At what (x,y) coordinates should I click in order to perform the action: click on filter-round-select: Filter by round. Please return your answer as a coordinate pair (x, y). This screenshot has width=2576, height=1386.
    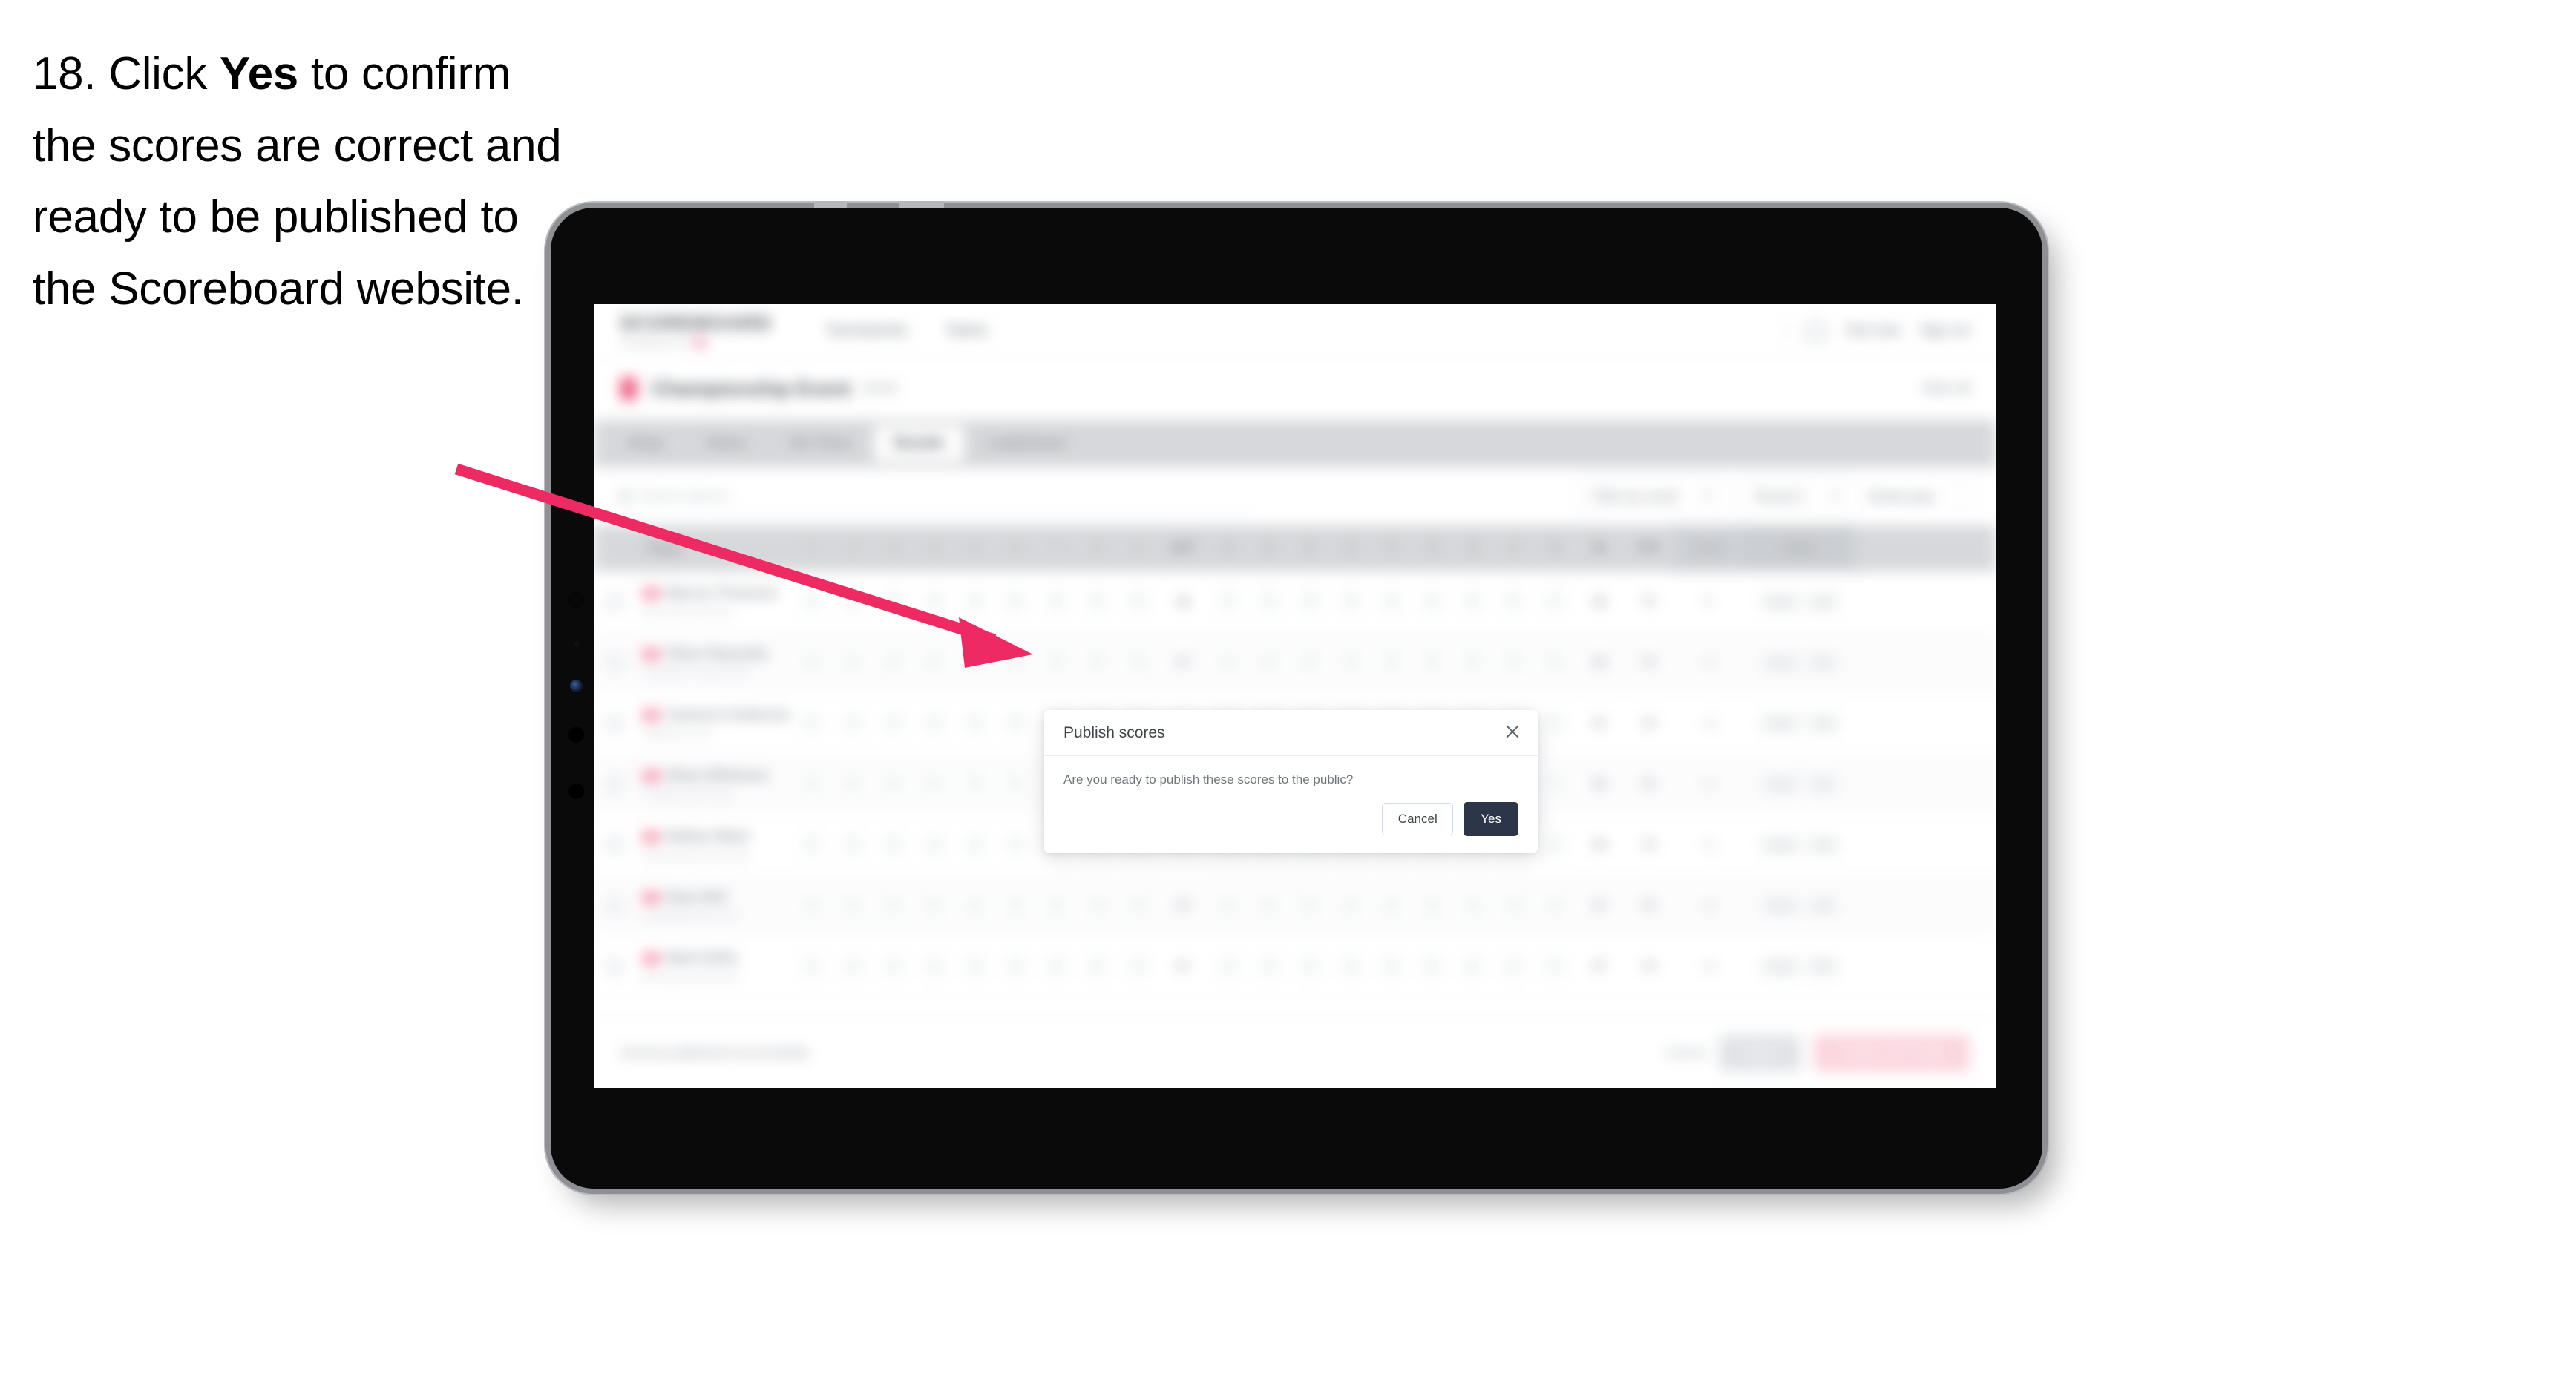
    Looking at the image, I should click on (1652, 496).